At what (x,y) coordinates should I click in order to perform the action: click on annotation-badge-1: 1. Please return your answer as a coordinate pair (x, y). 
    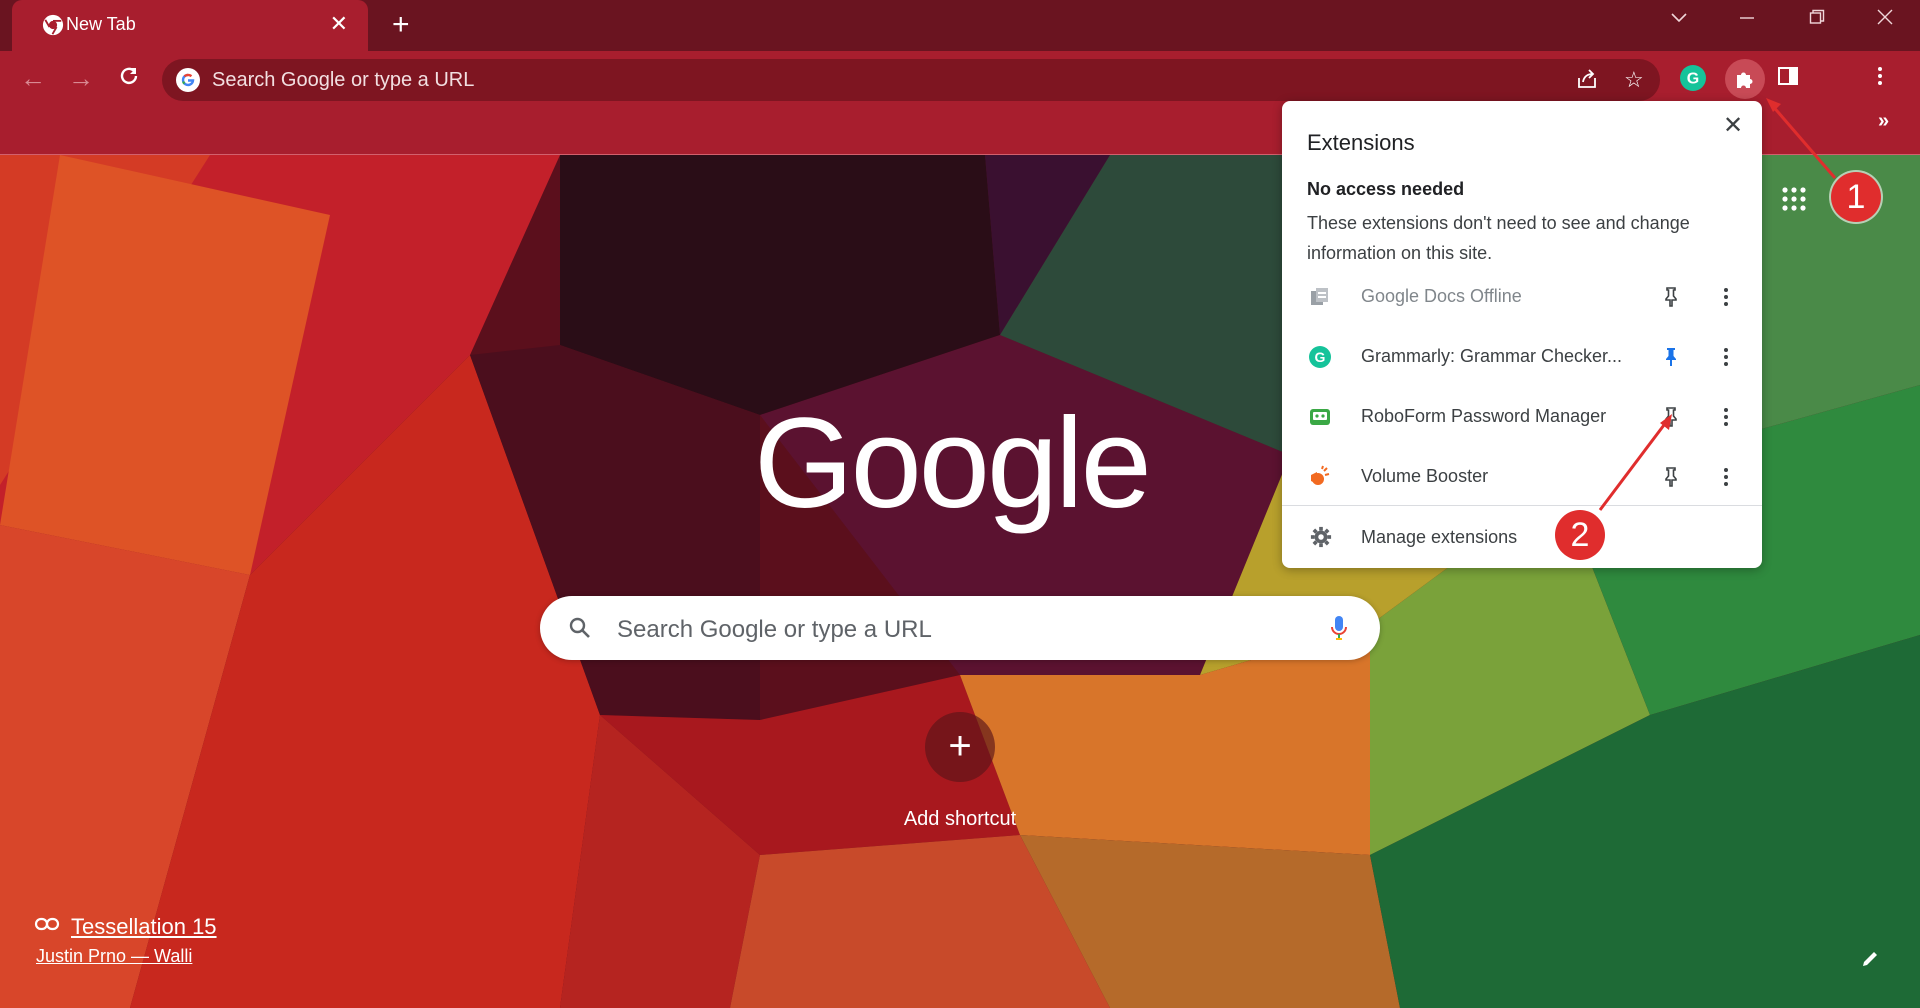
    Looking at the image, I should click on (1856, 197).